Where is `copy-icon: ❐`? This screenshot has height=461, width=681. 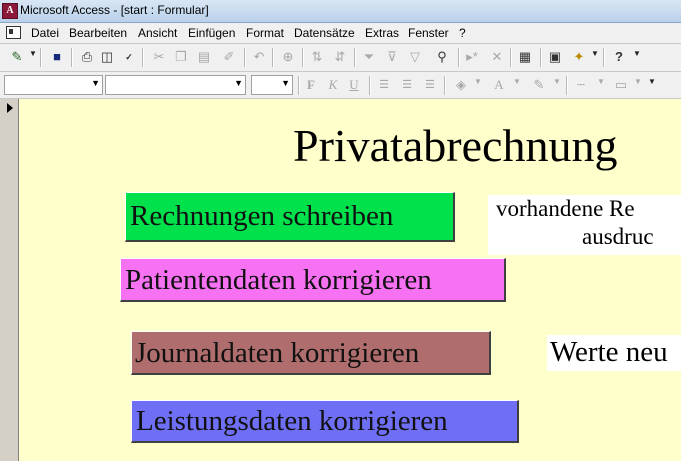 copy-icon: ❐ is located at coordinates (181, 57).